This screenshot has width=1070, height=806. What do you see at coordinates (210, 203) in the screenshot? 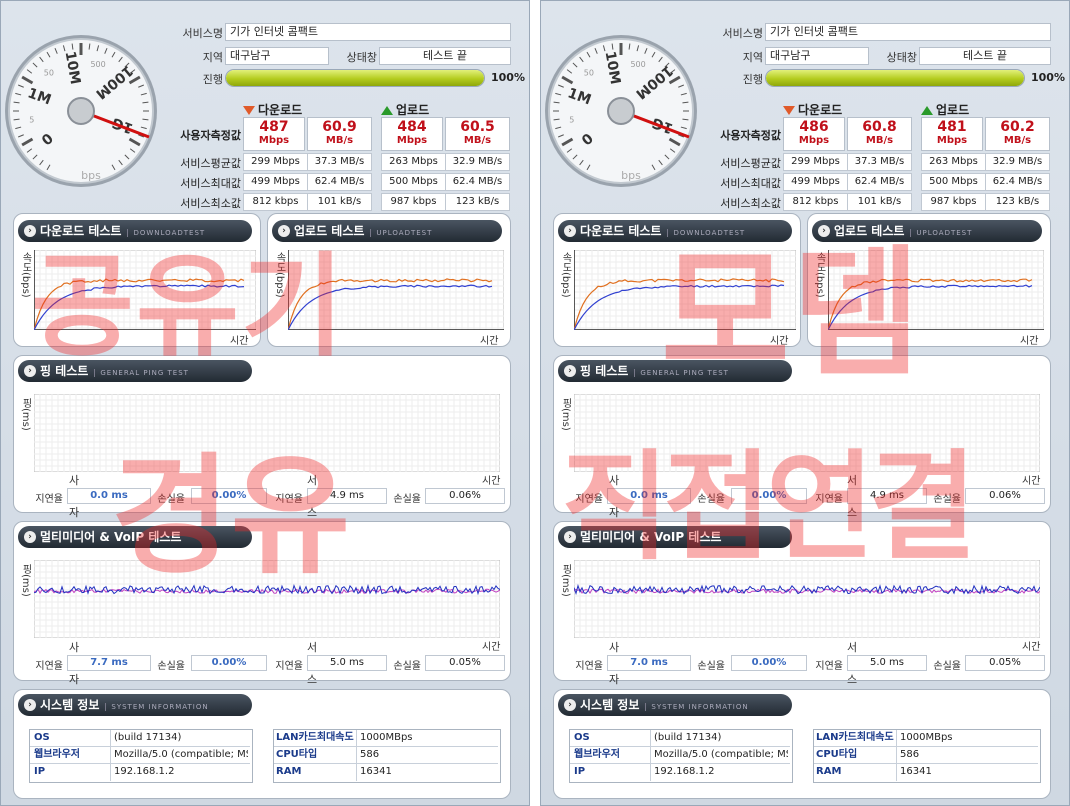
I see `row-label-service_min: 서비스최소값` at bounding box center [210, 203].